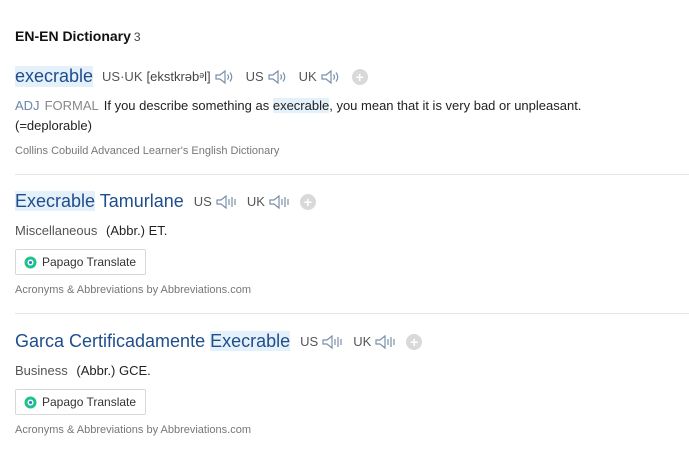  Describe the element at coordinates (137, 230) in the screenshot. I see `definition-text: (Abbr.) ET.` at that location.